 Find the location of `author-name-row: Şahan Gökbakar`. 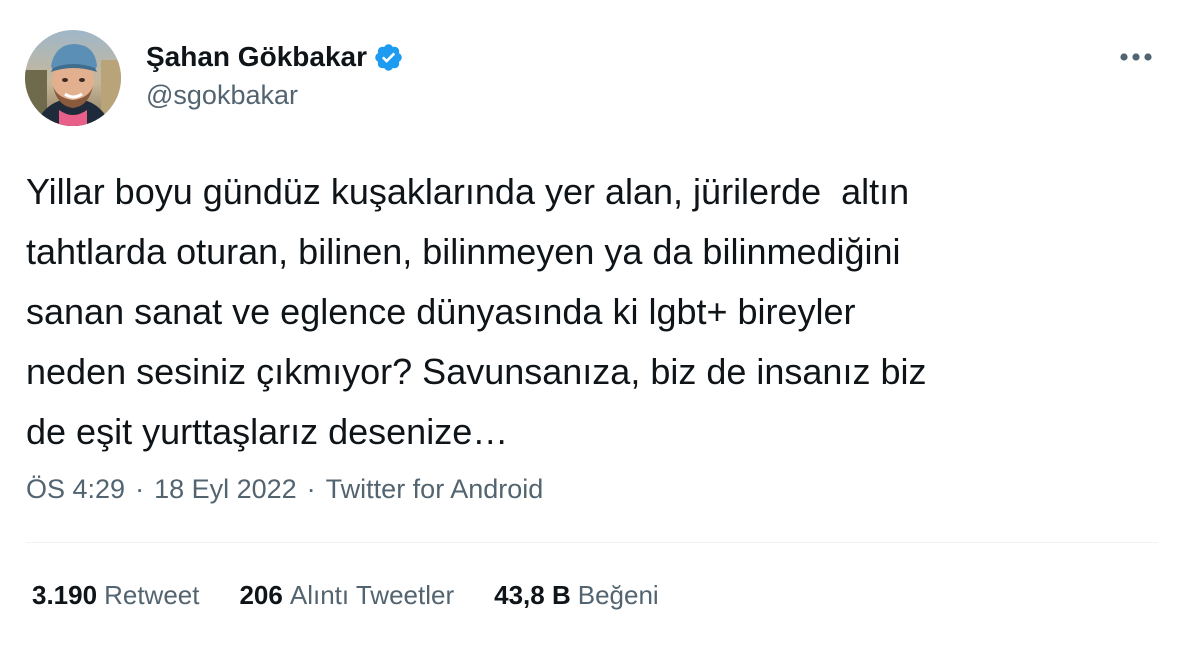

author-name-row: Şahan Gökbakar is located at coordinates (275, 57).